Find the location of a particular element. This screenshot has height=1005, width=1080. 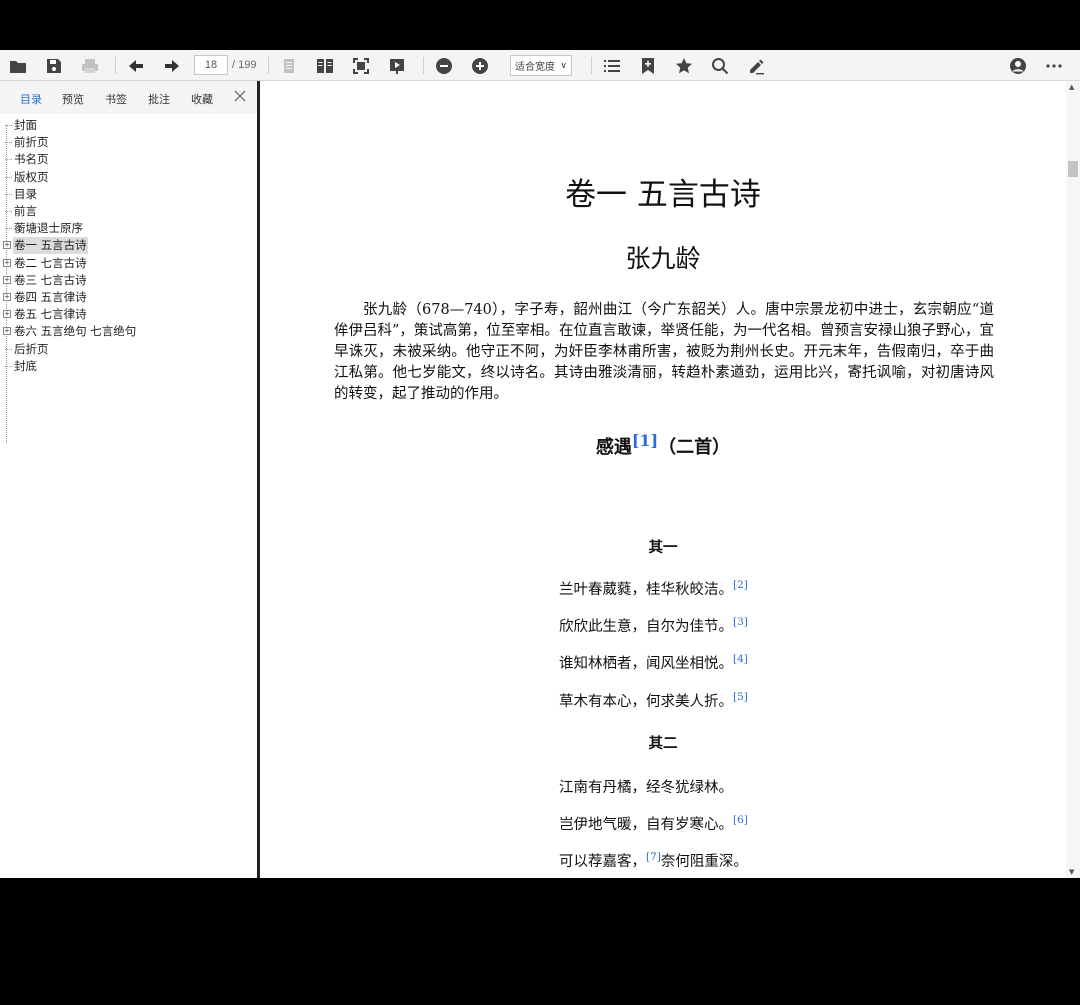

poem-line-text: 可以荐嘉客， is located at coordinates (602, 862).